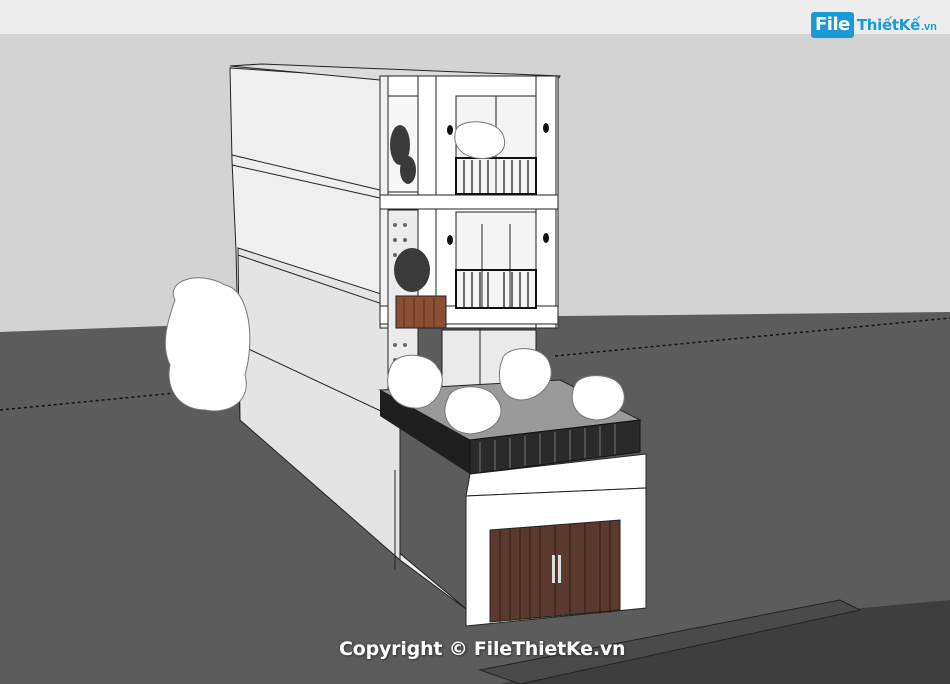 This screenshot has height=684, width=950. I want to click on window-floor2, so click(496, 260).